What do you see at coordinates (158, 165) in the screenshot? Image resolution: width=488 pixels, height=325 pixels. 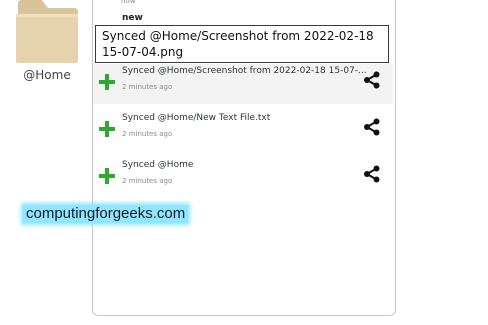 I see `notification-title: Synced @Home` at bounding box center [158, 165].